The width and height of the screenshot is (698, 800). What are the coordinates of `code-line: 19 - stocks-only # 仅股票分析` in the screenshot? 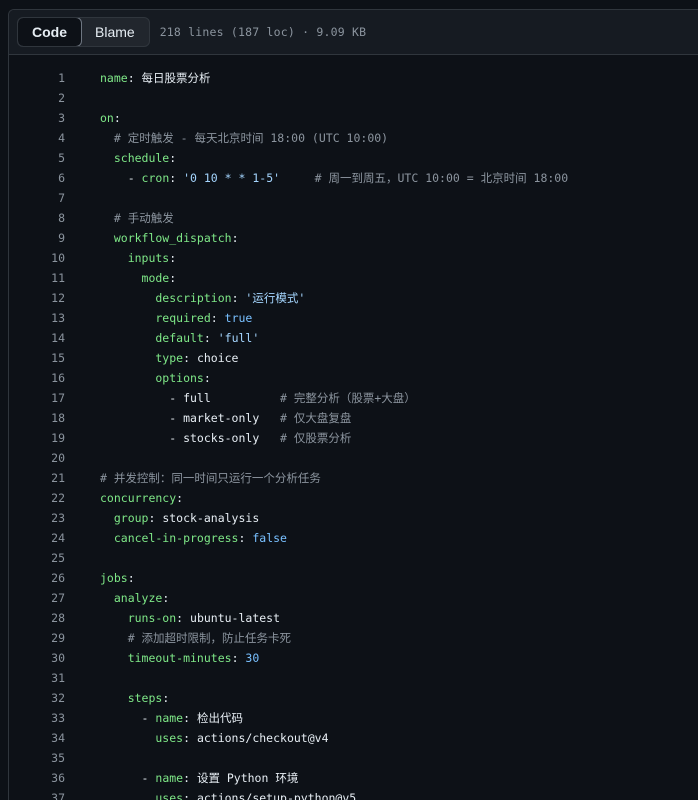 It's located at (353, 438).